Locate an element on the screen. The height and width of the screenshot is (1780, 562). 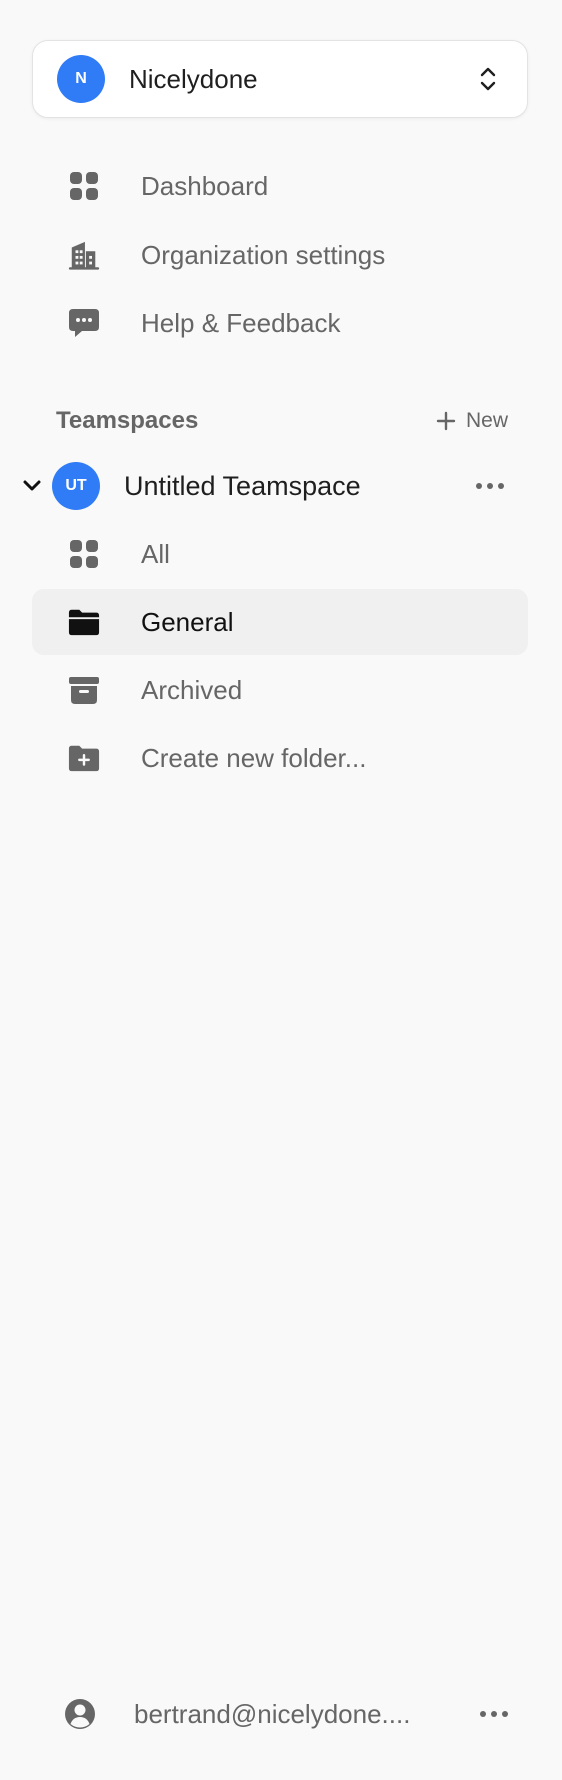
teamspace-avatar: UT is located at coordinates (76, 486).